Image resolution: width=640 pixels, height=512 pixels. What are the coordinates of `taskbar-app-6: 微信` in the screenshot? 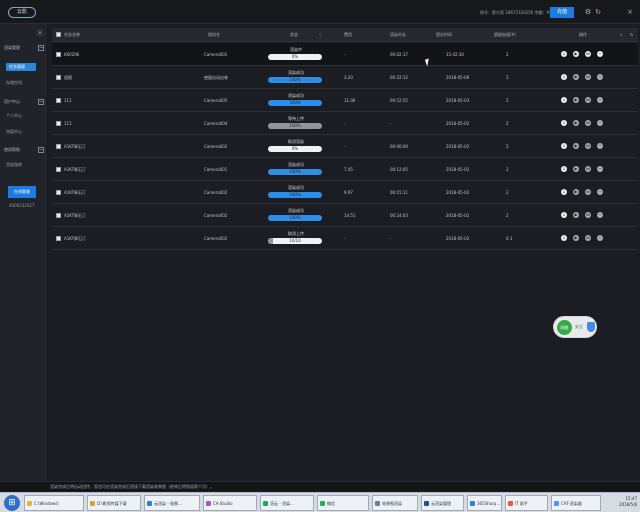 It's located at (343, 503).